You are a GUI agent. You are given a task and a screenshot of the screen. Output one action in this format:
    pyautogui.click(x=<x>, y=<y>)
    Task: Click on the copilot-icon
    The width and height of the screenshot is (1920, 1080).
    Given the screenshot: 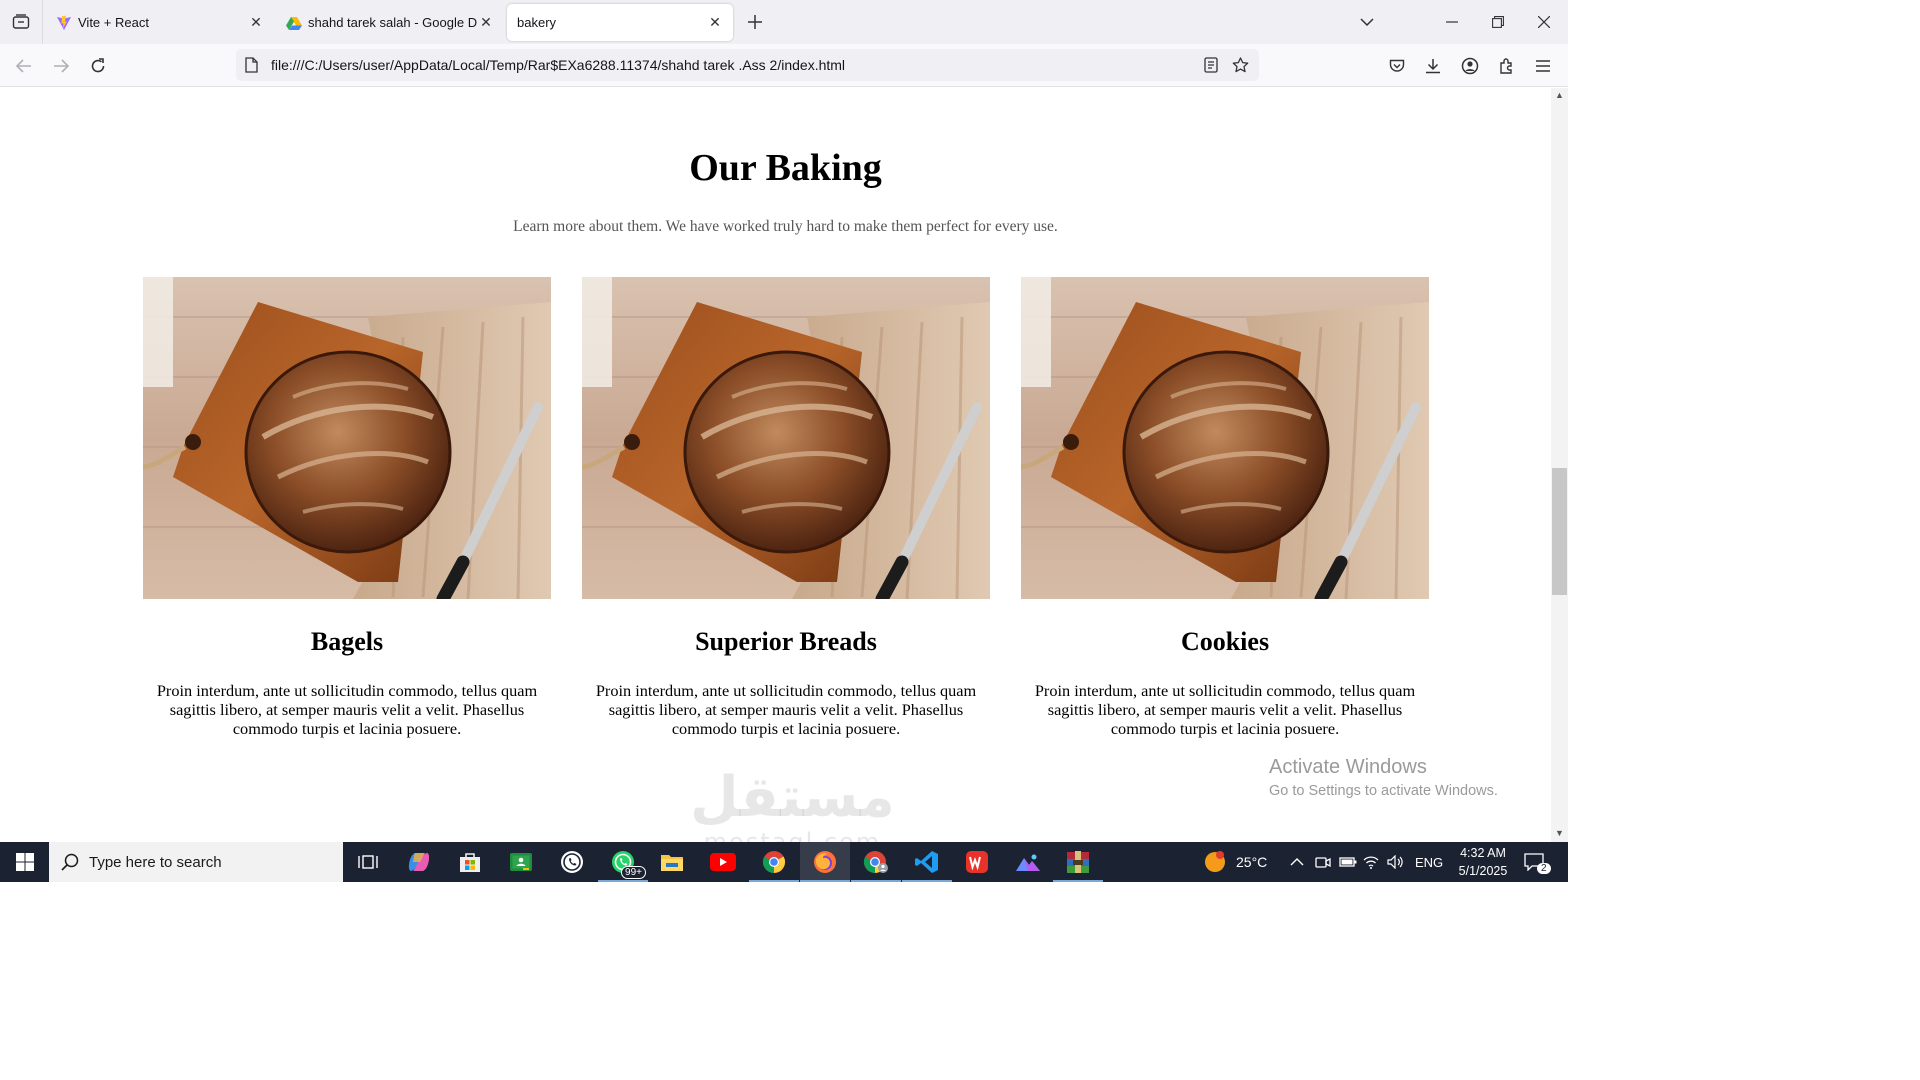 What is the action you would take?
    pyautogui.click(x=419, y=862)
    